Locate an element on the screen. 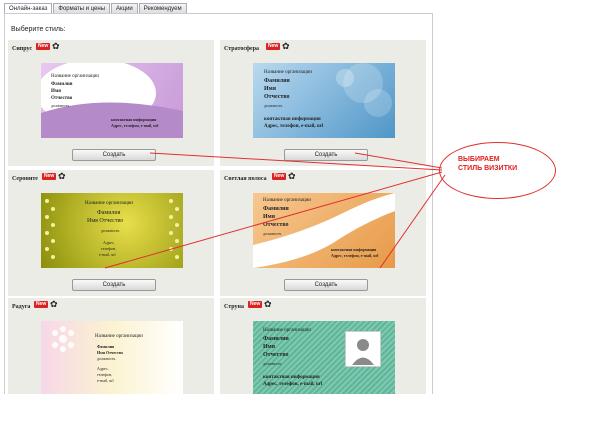 The height and width of the screenshot is (445, 600). annotation-arrows is located at coordinates (275, 210).